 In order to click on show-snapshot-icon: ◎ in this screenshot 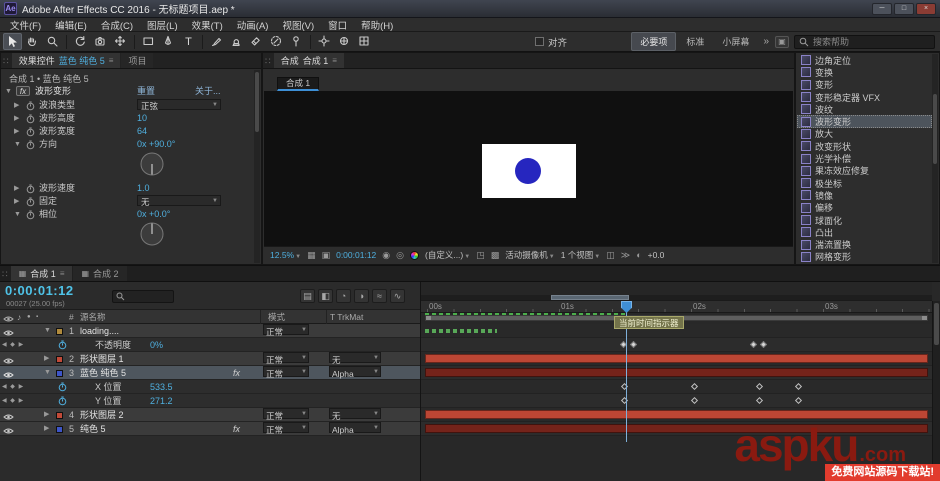, I will do `click(400, 255)`.